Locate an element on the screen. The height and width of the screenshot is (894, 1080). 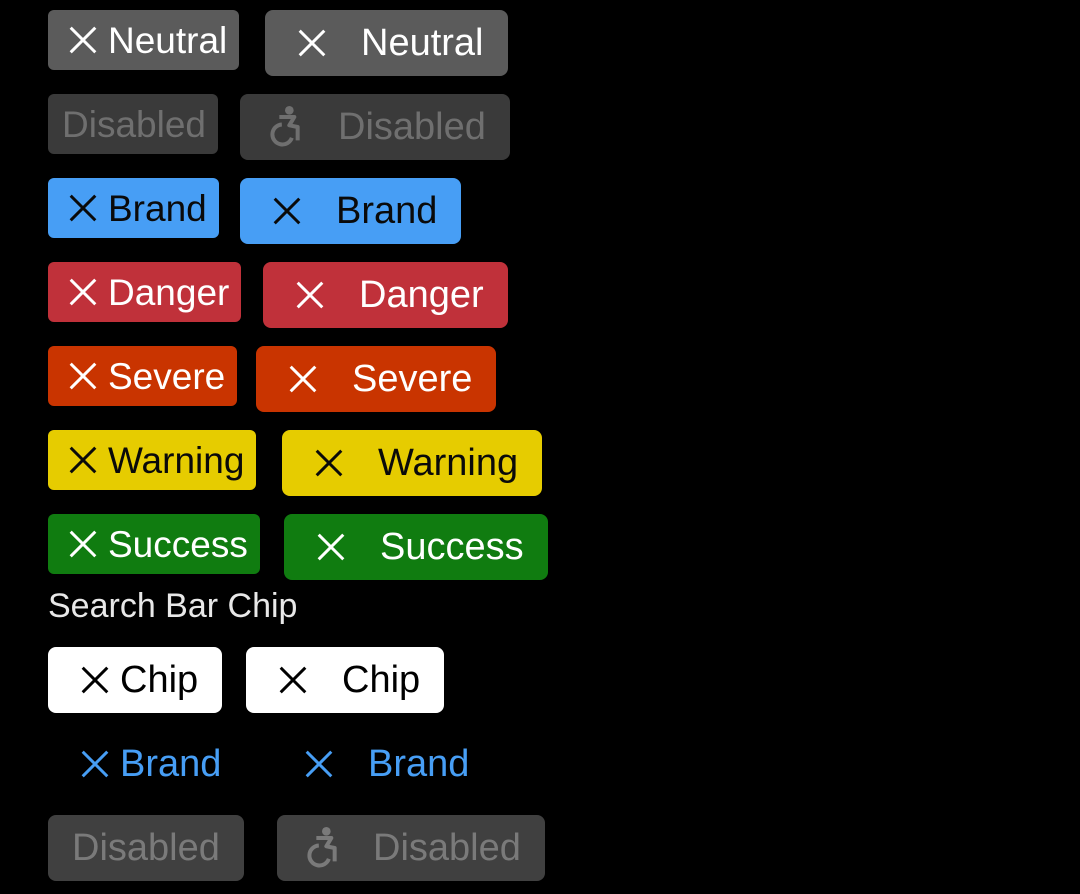
search-disabled-chip-small: Disabled is located at coordinates (146, 848).